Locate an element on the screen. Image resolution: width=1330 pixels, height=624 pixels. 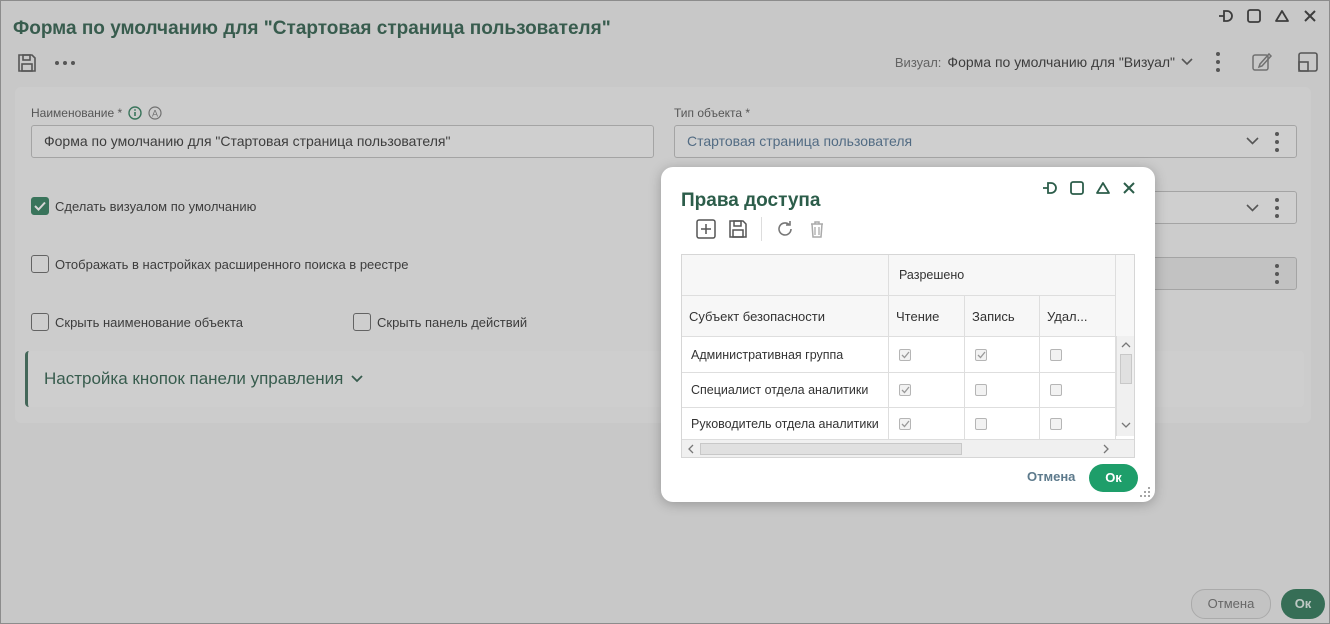
column-header-write: Запись is located at coordinates (1002, 316).